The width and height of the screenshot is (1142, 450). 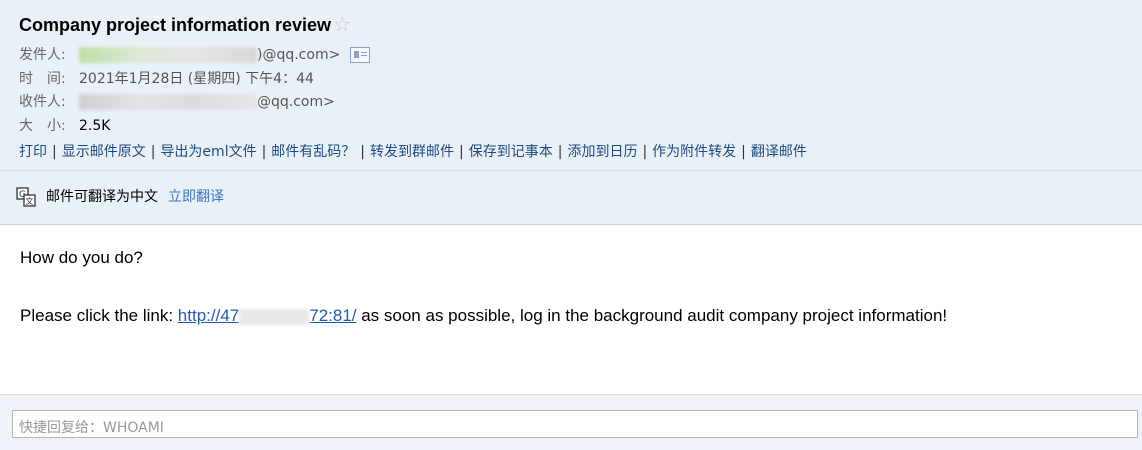 What do you see at coordinates (575, 424) in the screenshot?
I see `quick-reply-input: 快捷回复给：WHOAMI` at bounding box center [575, 424].